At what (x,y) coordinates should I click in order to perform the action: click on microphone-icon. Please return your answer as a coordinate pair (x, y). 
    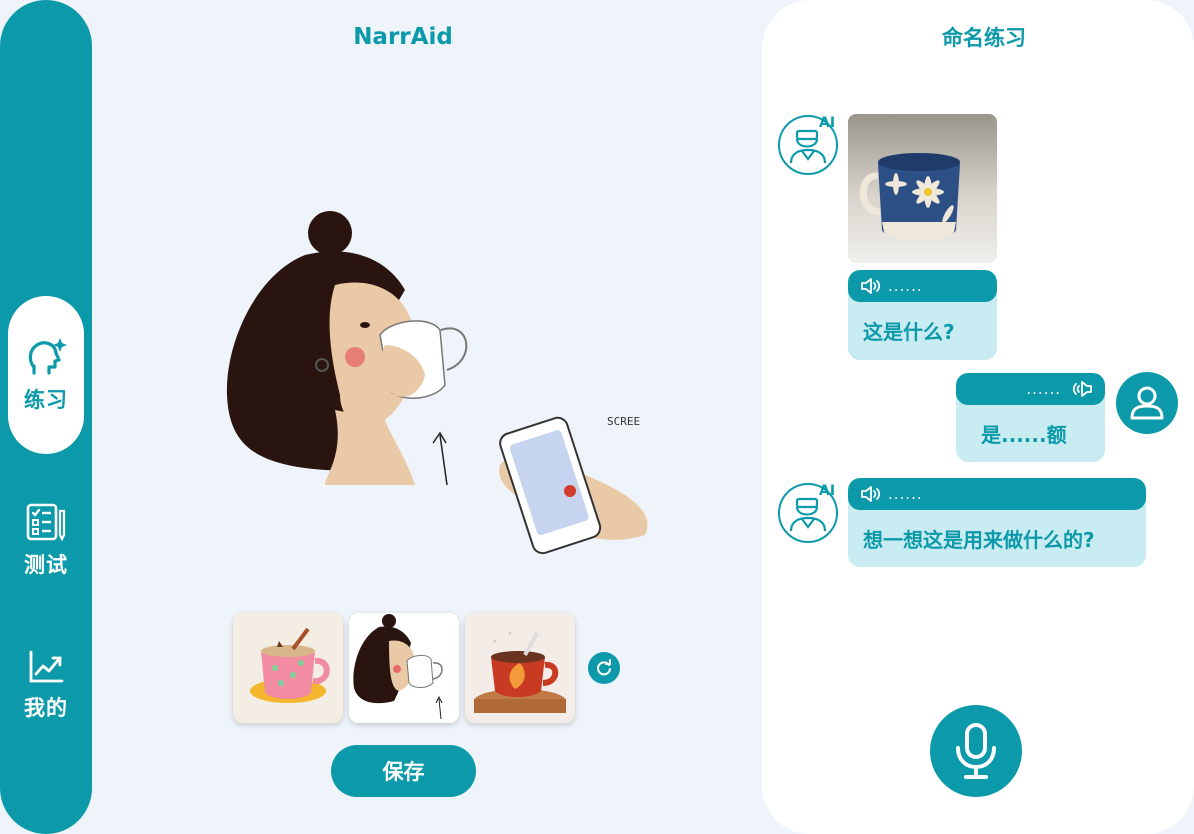
    Looking at the image, I should click on (976, 751).